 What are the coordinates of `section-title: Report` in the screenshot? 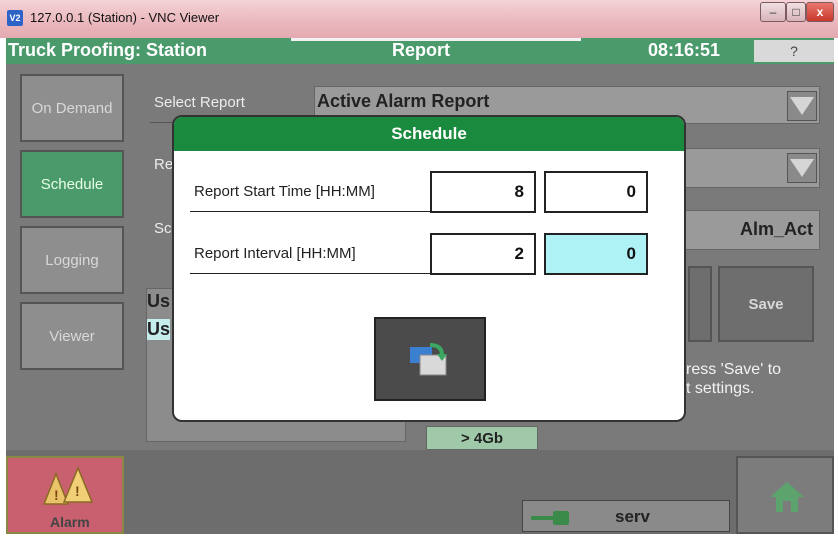 It's located at (421, 50).